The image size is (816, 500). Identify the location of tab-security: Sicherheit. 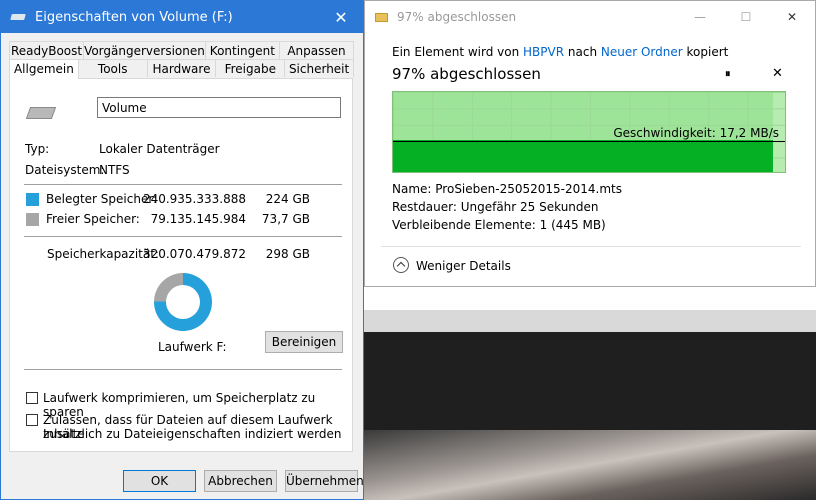
(319, 68).